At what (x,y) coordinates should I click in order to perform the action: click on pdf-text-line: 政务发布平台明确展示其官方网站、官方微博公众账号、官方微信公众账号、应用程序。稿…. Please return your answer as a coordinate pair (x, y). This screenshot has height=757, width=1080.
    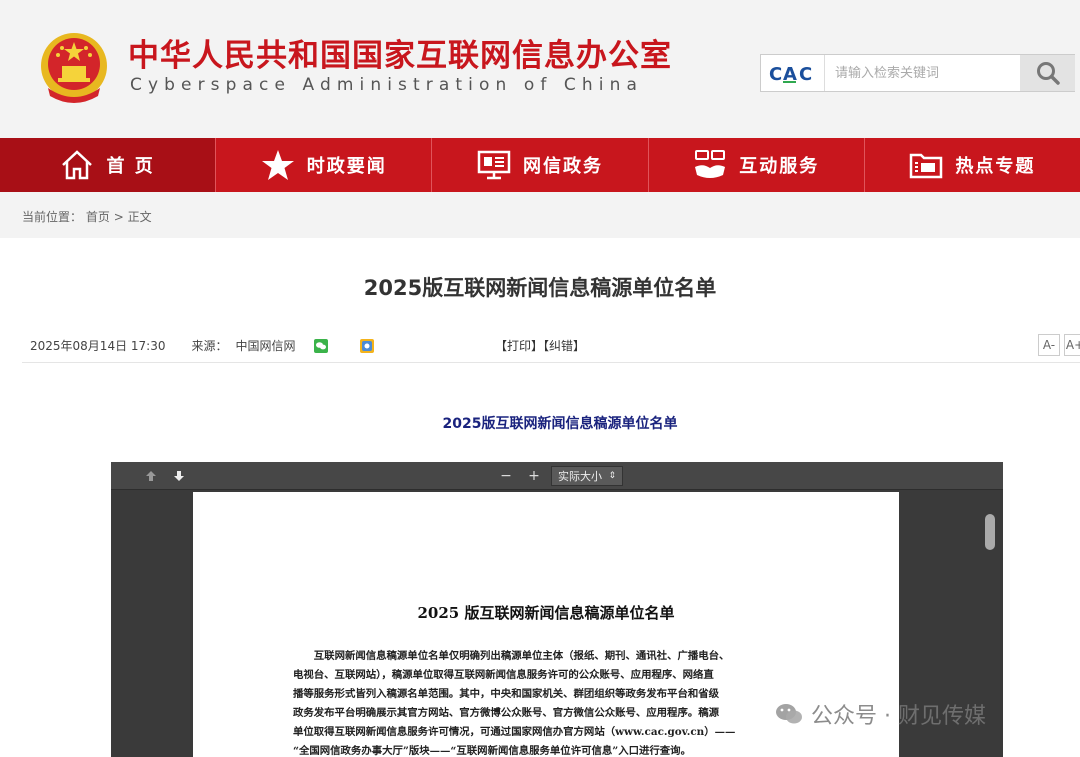
    Looking at the image, I should click on (506, 713).